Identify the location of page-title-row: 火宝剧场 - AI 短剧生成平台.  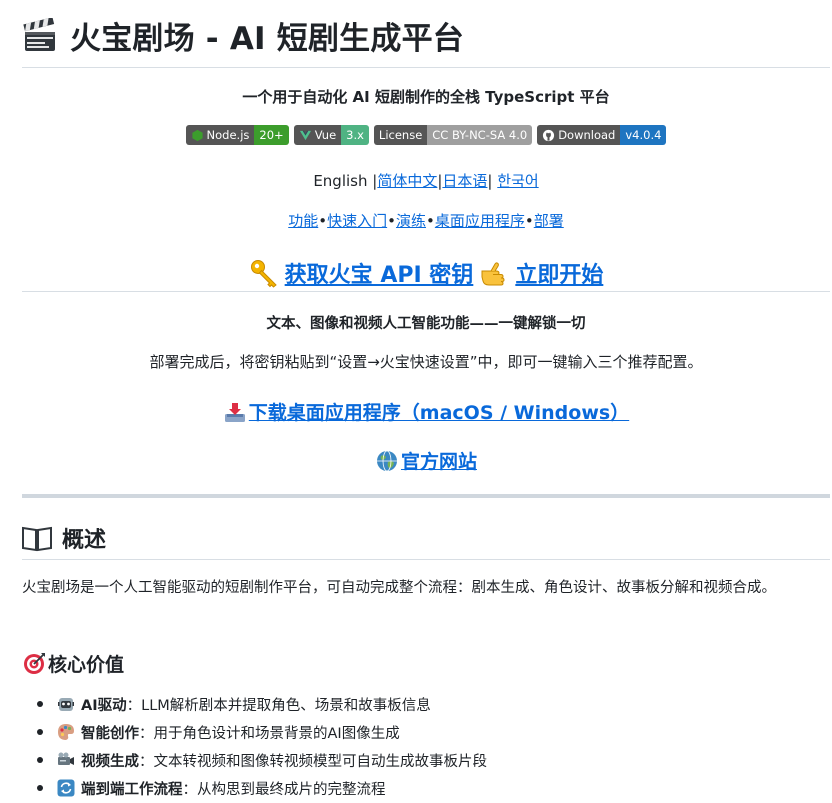
(426, 34).